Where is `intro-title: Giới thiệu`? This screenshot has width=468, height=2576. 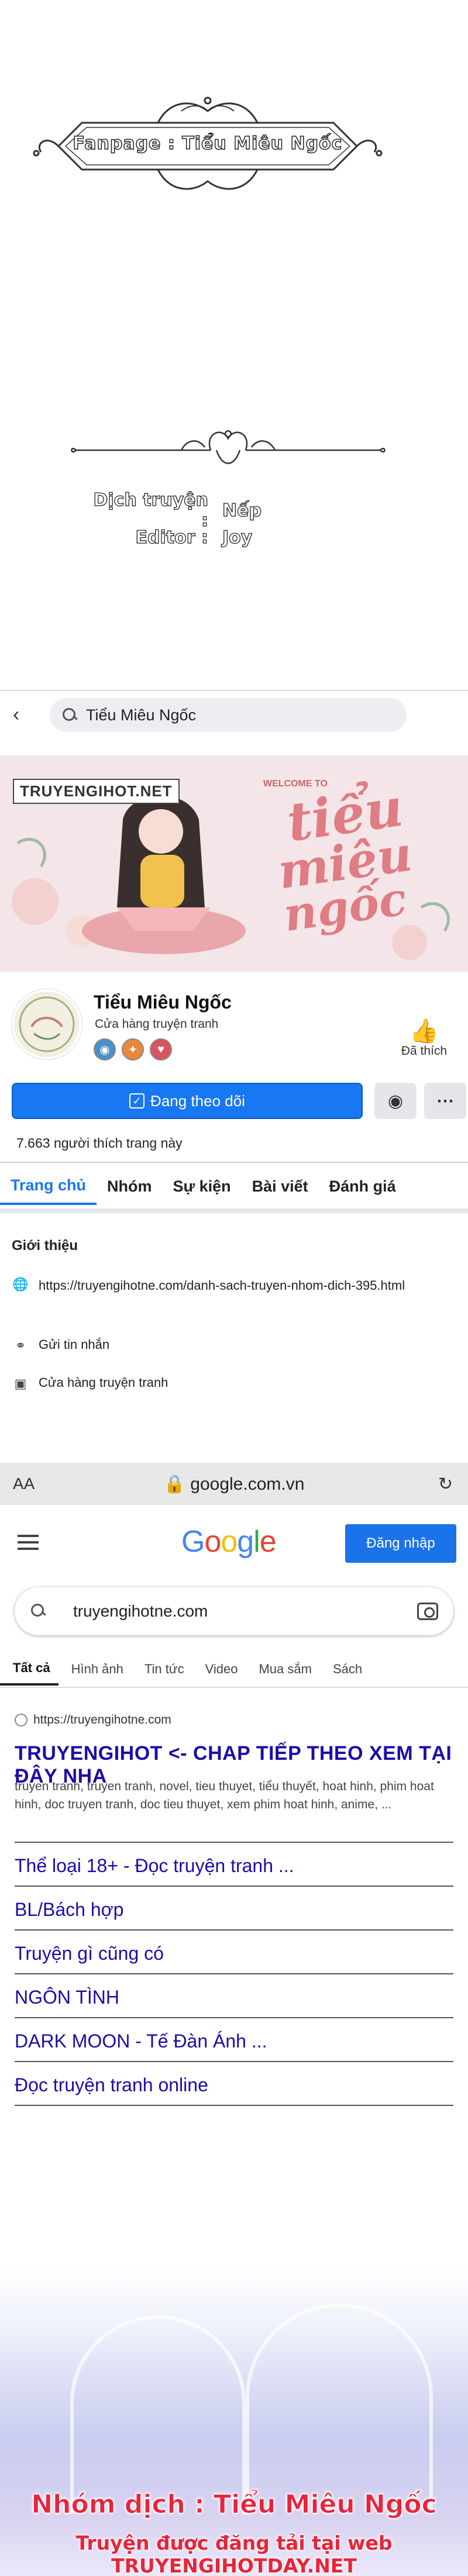 intro-title: Giới thiệu is located at coordinates (45, 1246).